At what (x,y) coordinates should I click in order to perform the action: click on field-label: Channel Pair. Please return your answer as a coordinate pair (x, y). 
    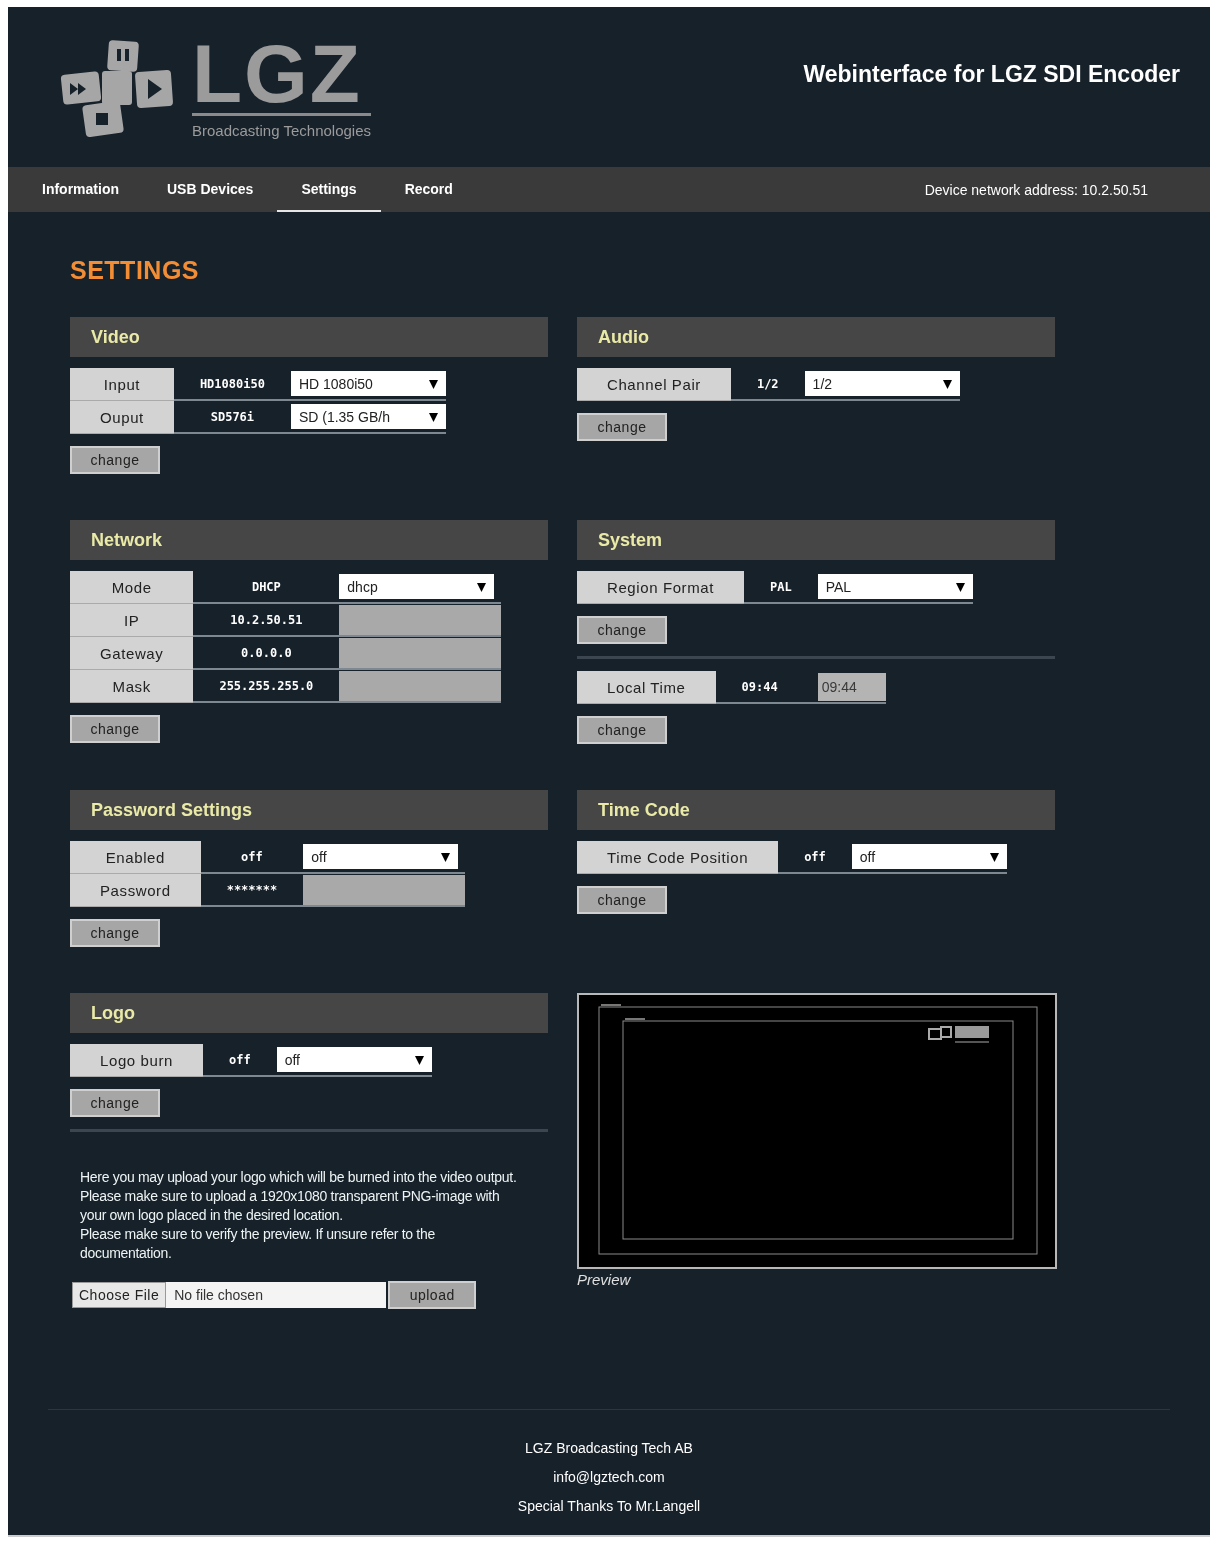
    Looking at the image, I should click on (654, 384).